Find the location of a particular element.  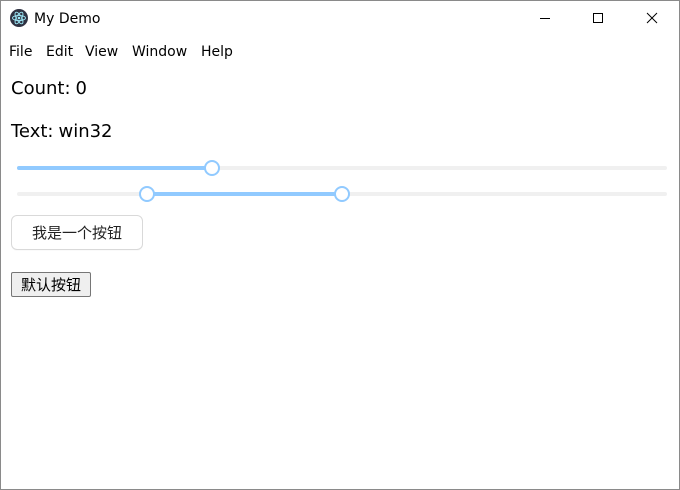

close-icon is located at coordinates (652, 18).